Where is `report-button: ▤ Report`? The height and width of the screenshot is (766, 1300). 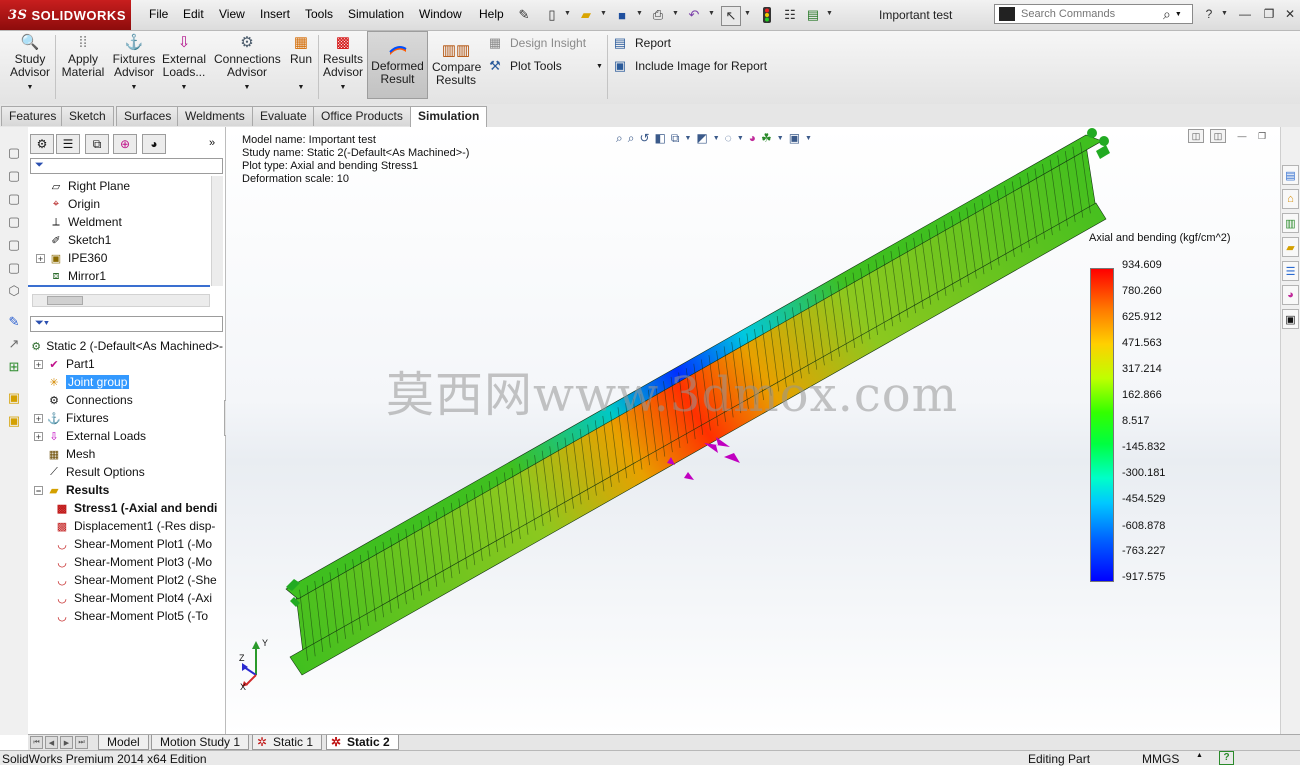 report-button: ▤ Report is located at coordinates (641, 43).